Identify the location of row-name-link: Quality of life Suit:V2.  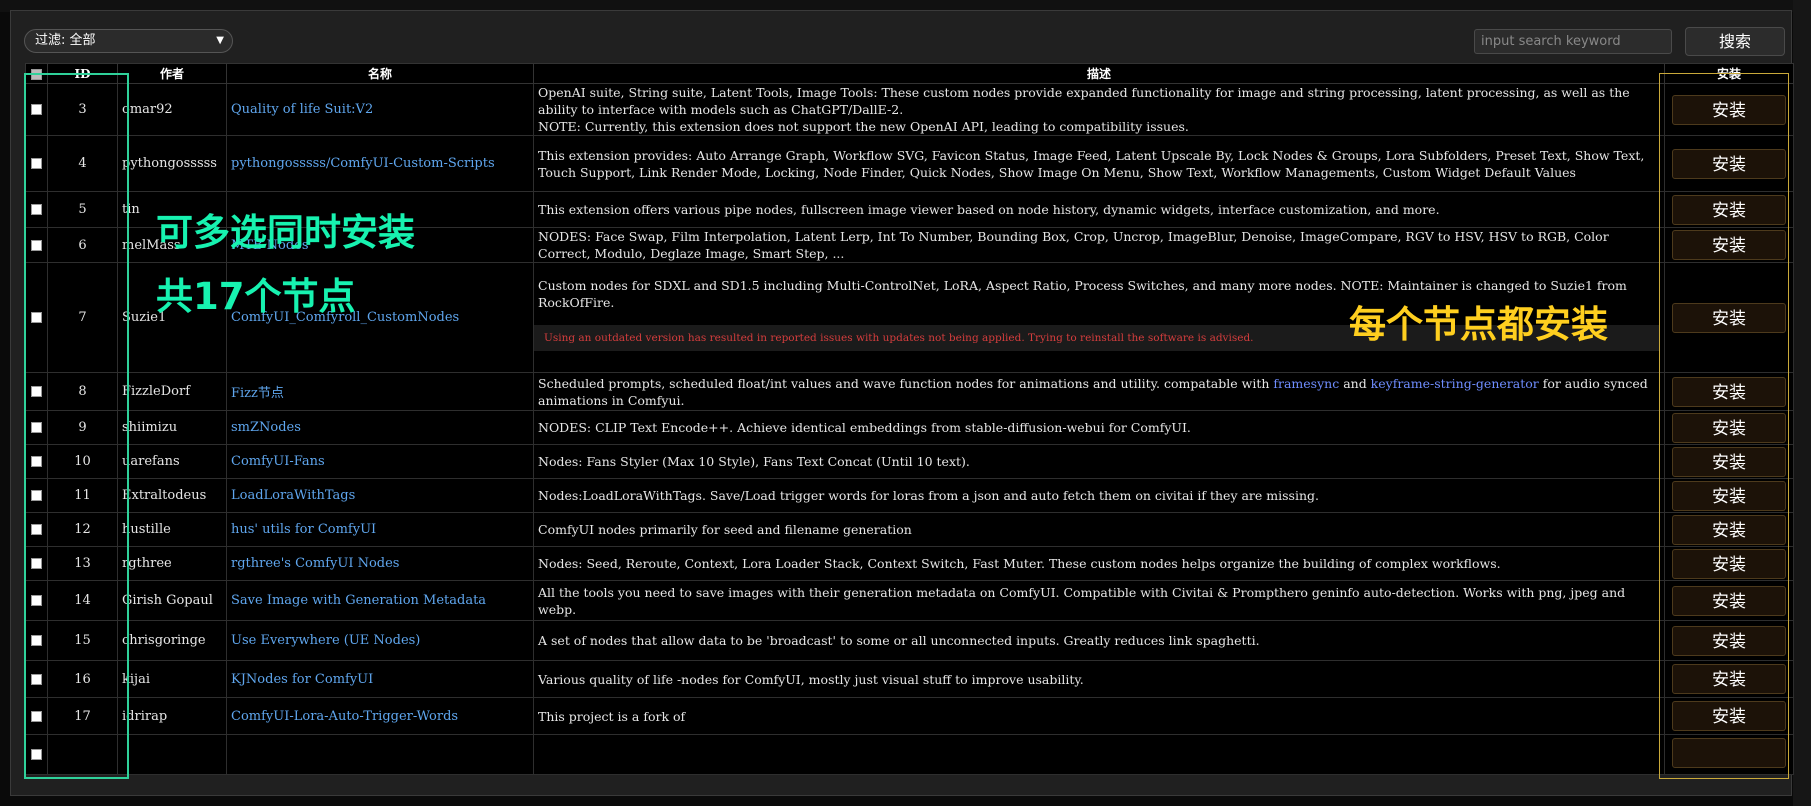
(380, 109).